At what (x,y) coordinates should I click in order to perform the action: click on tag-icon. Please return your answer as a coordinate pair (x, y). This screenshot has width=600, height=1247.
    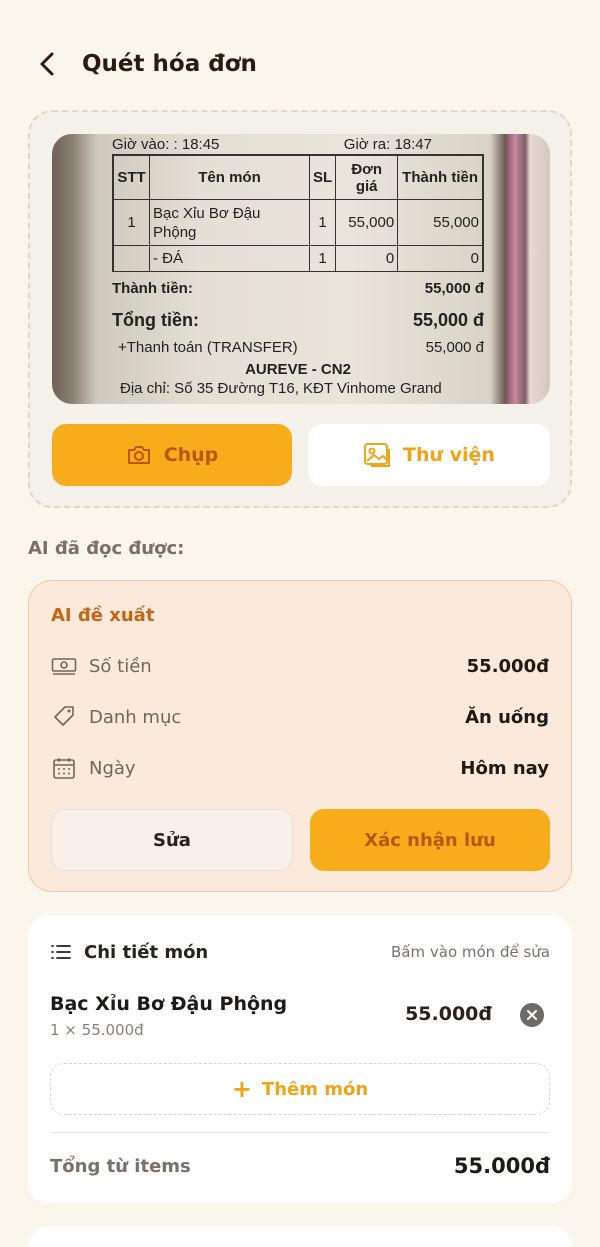
    Looking at the image, I should click on (64, 717).